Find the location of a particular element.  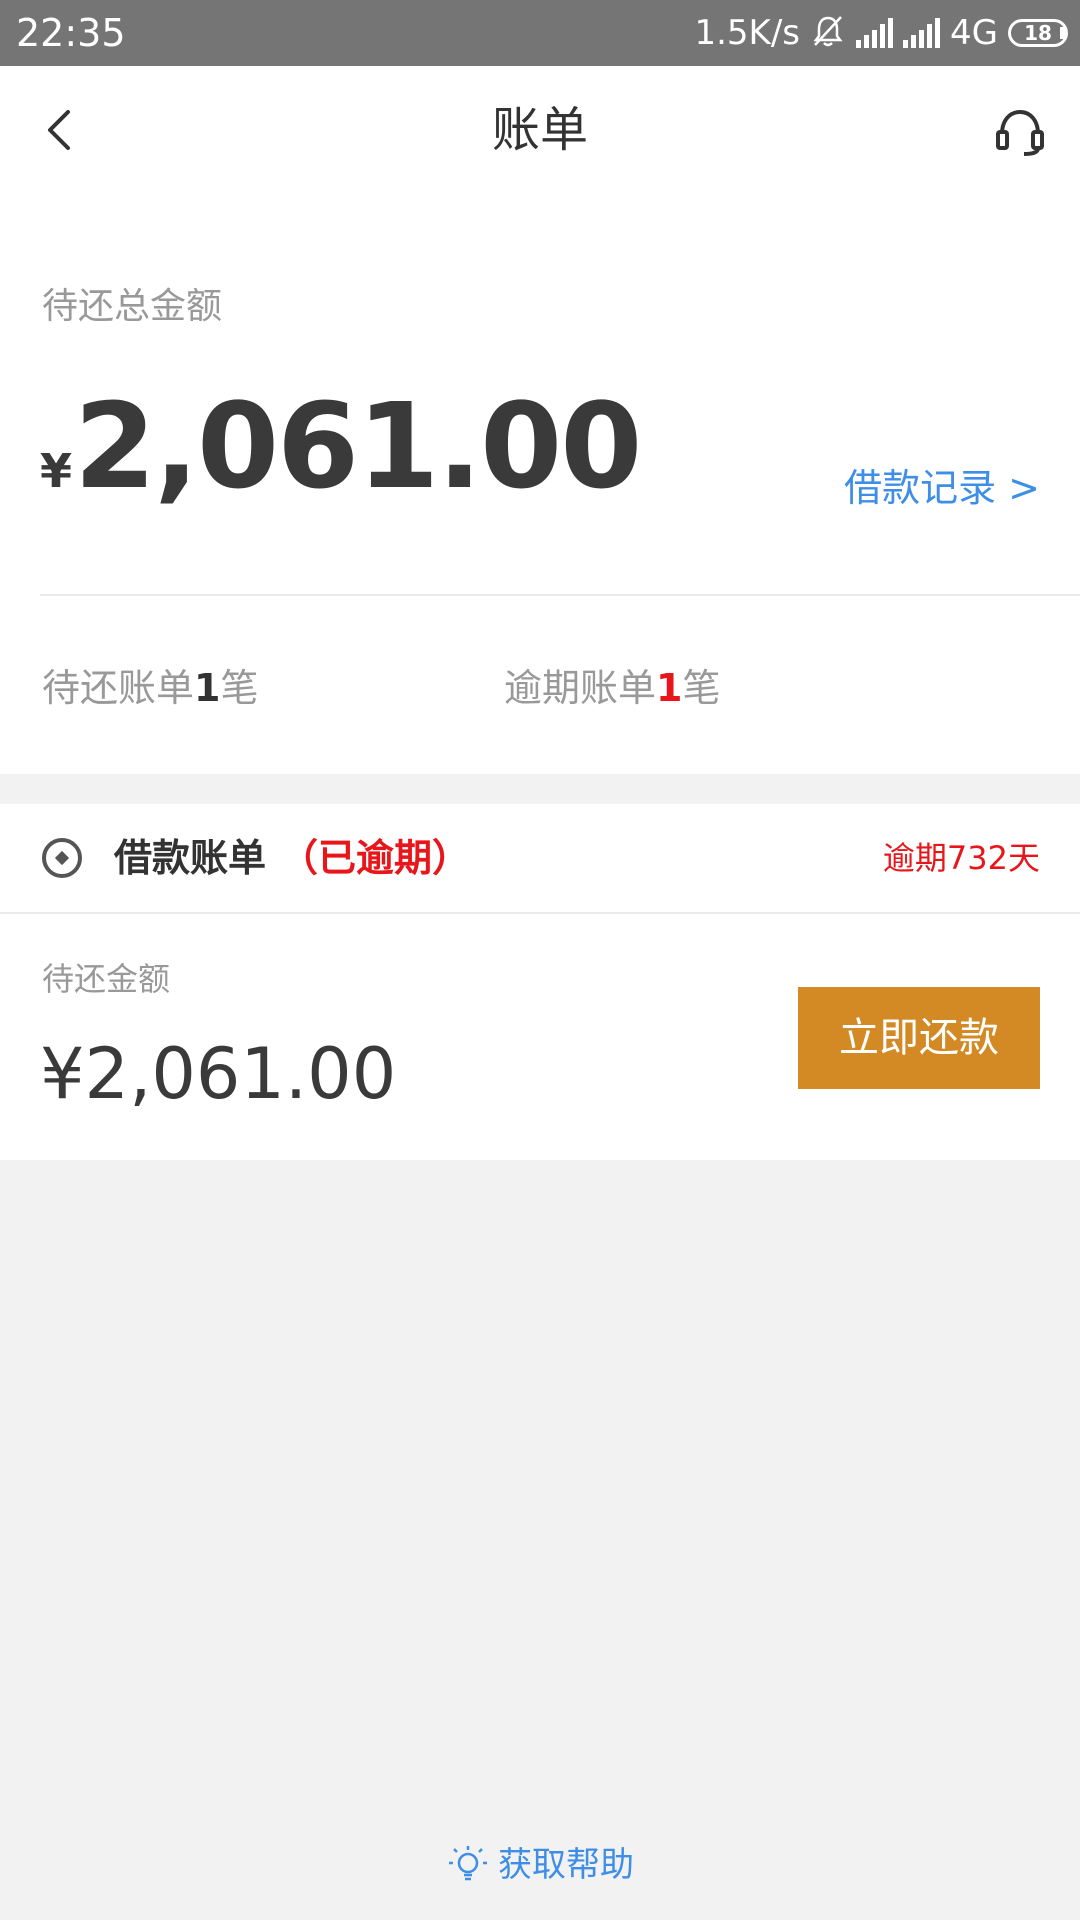

status-bar: 22:35 1.5K/s 4G 18 is located at coordinates (540, 33).